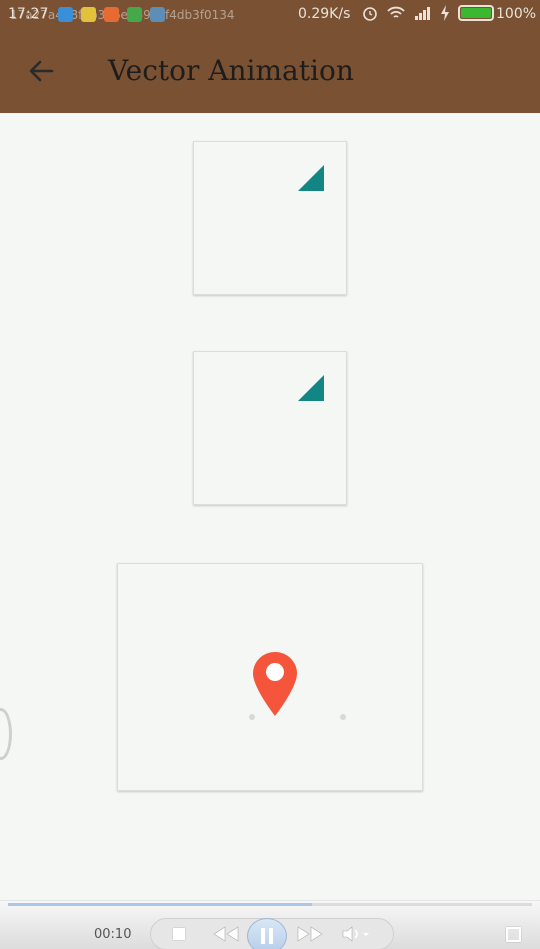 The height and width of the screenshot is (949, 540). What do you see at coordinates (343, 717) in the screenshot?
I see `track-dot-right` at bounding box center [343, 717].